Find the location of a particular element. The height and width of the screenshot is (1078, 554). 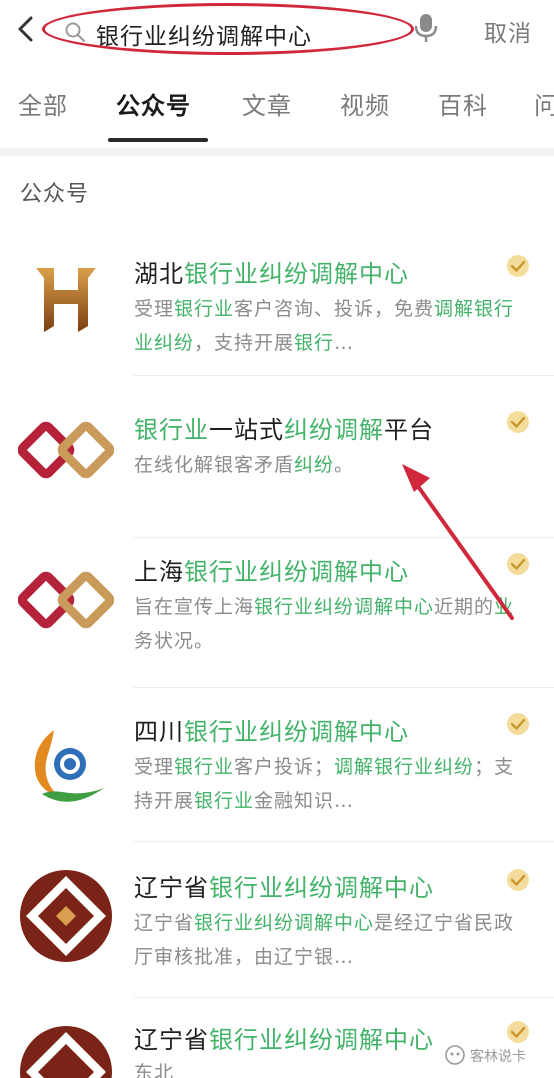

desc-text: ，支持开展 is located at coordinates (244, 343).